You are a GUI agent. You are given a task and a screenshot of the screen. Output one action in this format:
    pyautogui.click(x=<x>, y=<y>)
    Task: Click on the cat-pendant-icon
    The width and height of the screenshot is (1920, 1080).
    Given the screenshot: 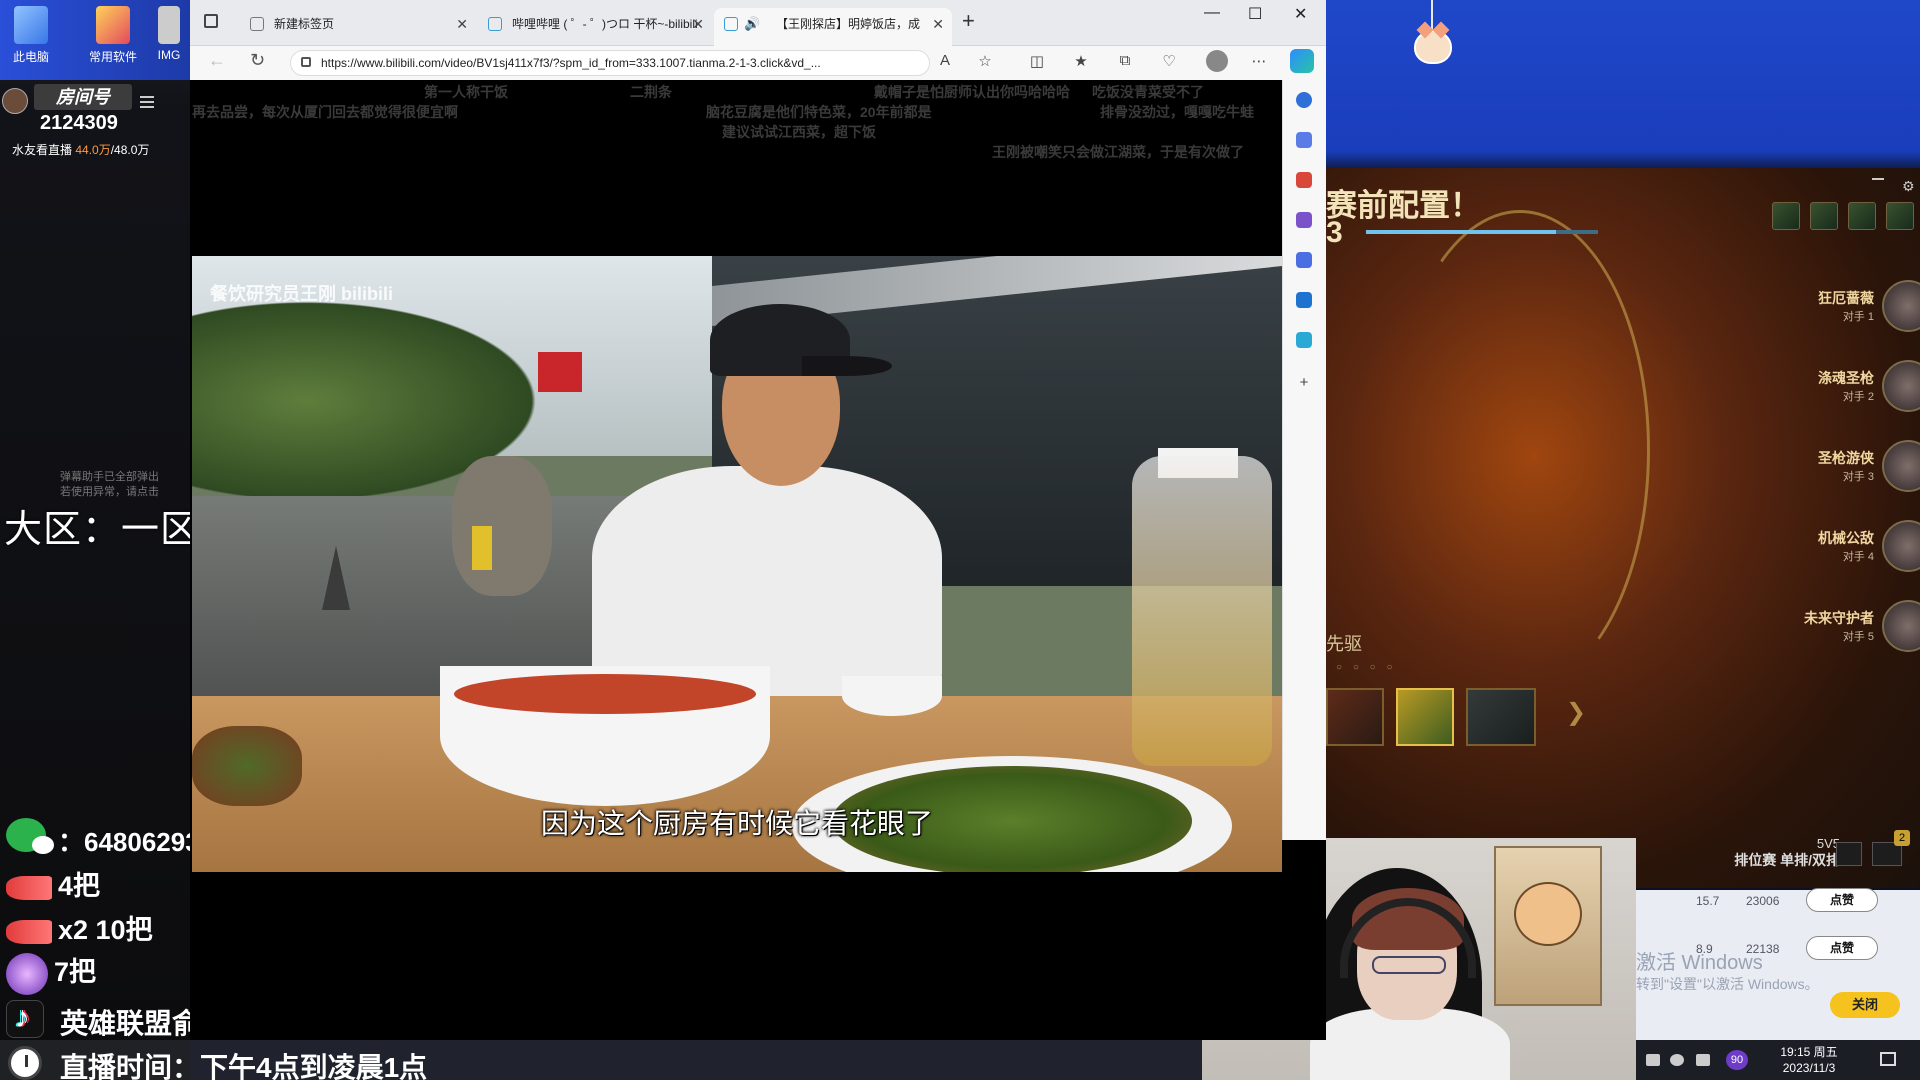 What is the action you would take?
    pyautogui.click(x=1433, y=47)
    